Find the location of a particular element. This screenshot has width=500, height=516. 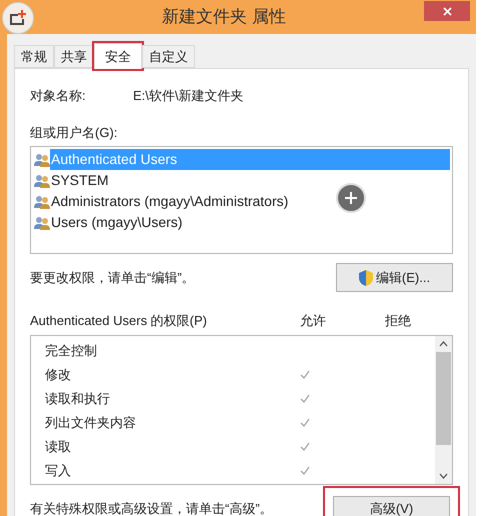

permission-name: 完全控制 is located at coordinates (71, 351).